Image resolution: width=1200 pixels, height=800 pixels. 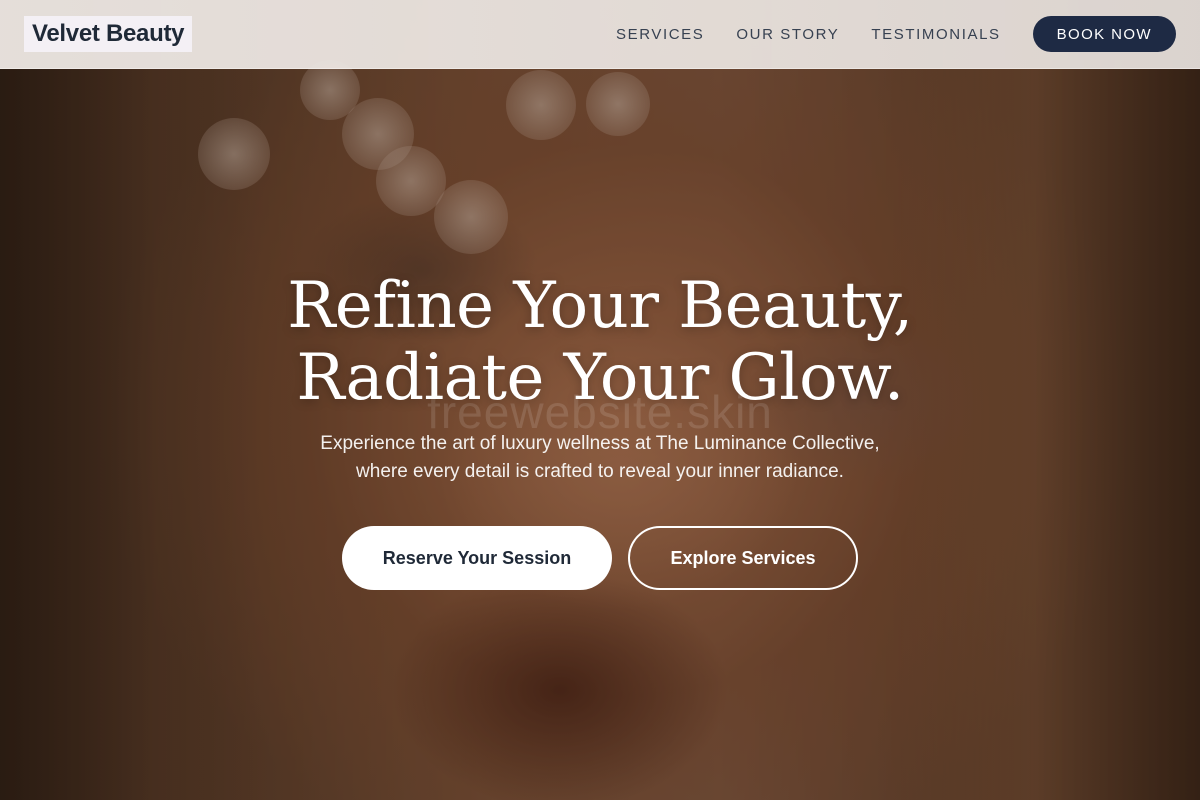 What do you see at coordinates (935, 34) in the screenshot?
I see `nav-link-testimonials: TESTIMONIALS` at bounding box center [935, 34].